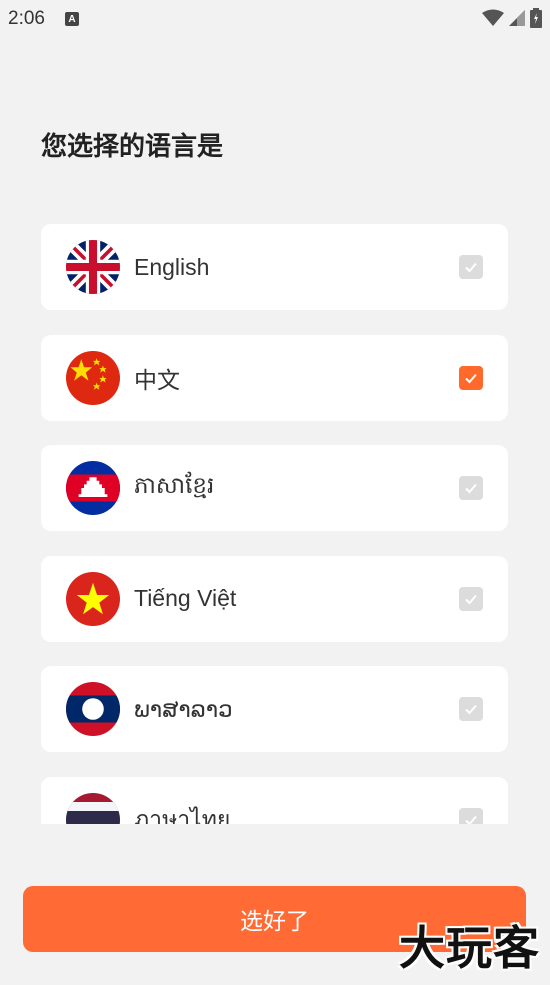  What do you see at coordinates (517, 18) in the screenshot?
I see `cellular-signal-icon` at bounding box center [517, 18].